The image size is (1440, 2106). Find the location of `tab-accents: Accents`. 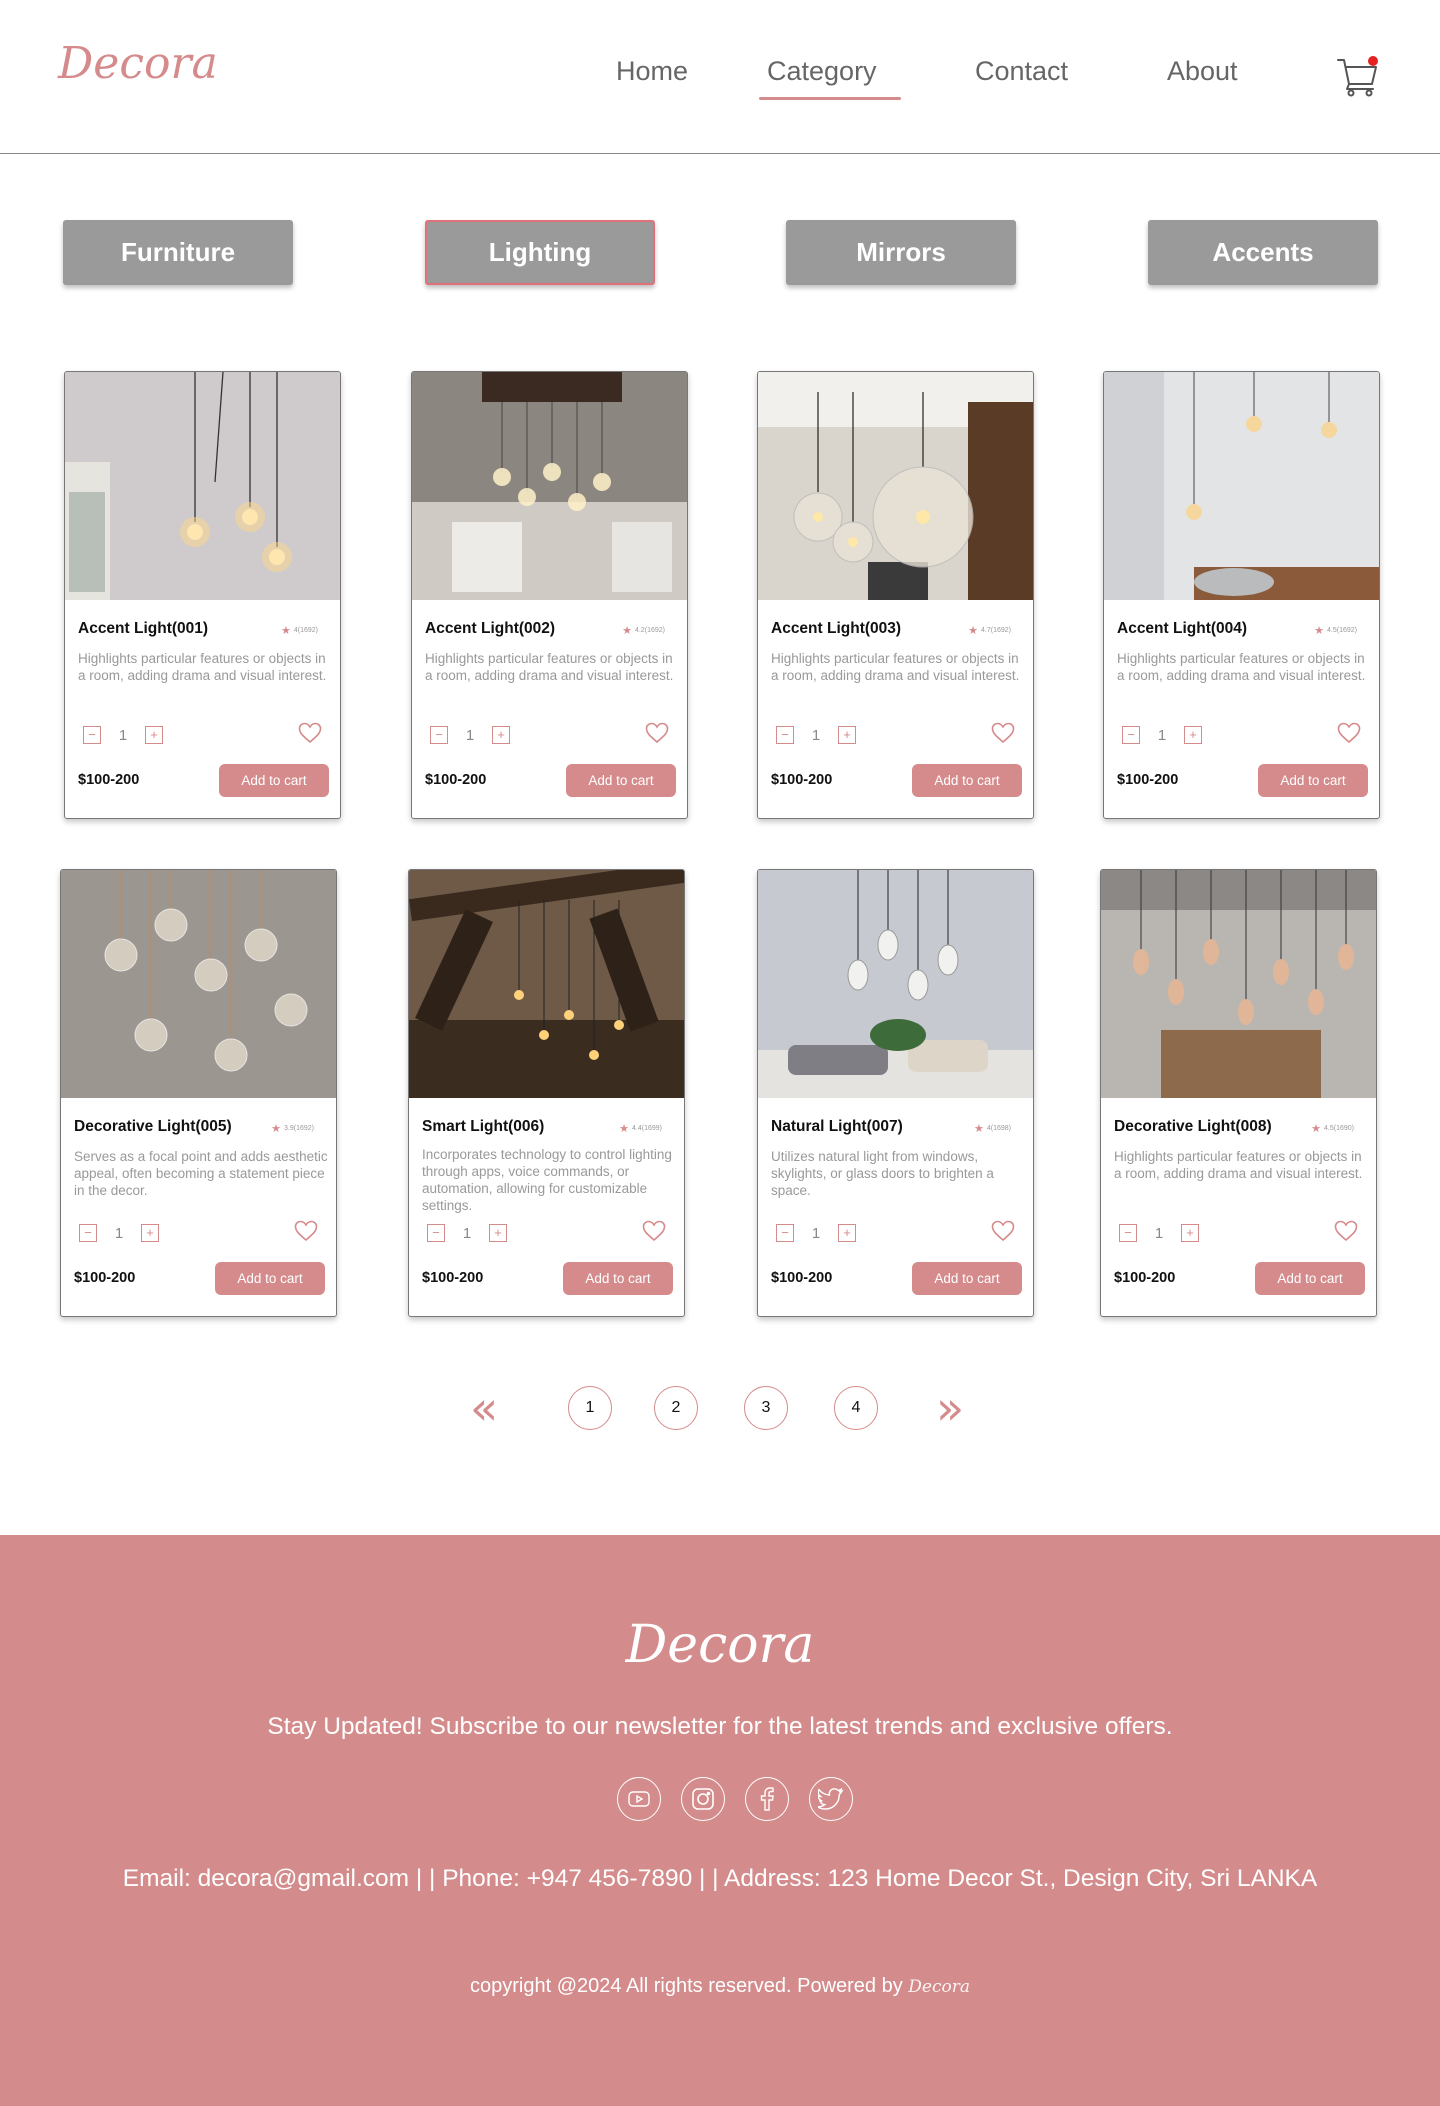

tab-accents: Accents is located at coordinates (1263, 252).